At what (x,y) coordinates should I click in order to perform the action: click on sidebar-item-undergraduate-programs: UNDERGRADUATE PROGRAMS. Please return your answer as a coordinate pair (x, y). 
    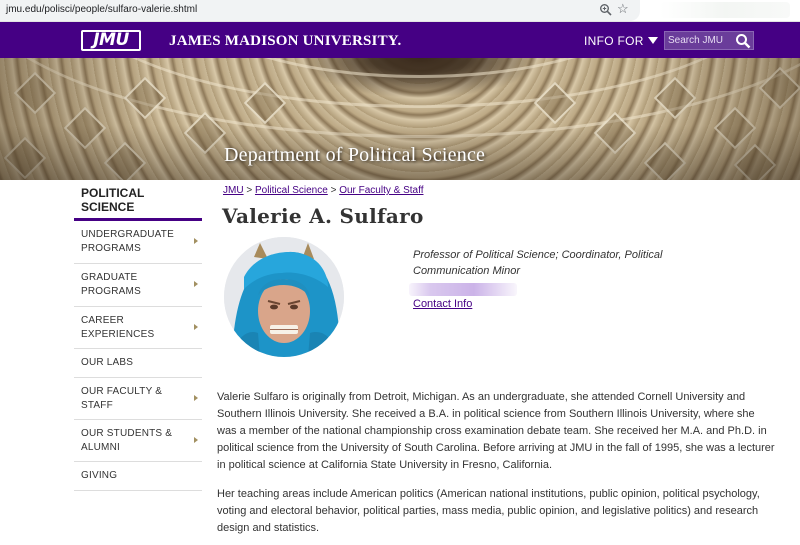
    Looking at the image, I should click on (138, 242).